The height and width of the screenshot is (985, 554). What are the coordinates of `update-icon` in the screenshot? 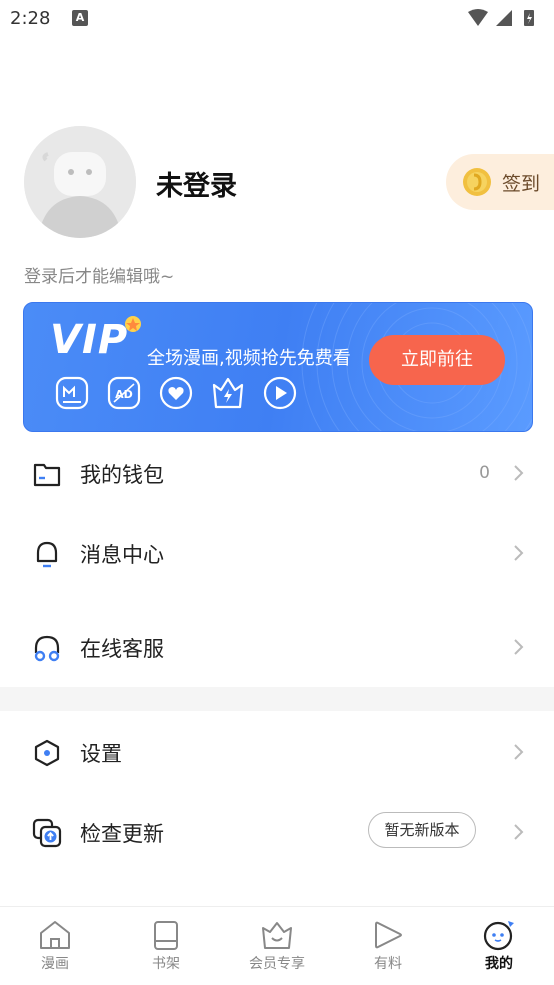 It's located at (47, 833).